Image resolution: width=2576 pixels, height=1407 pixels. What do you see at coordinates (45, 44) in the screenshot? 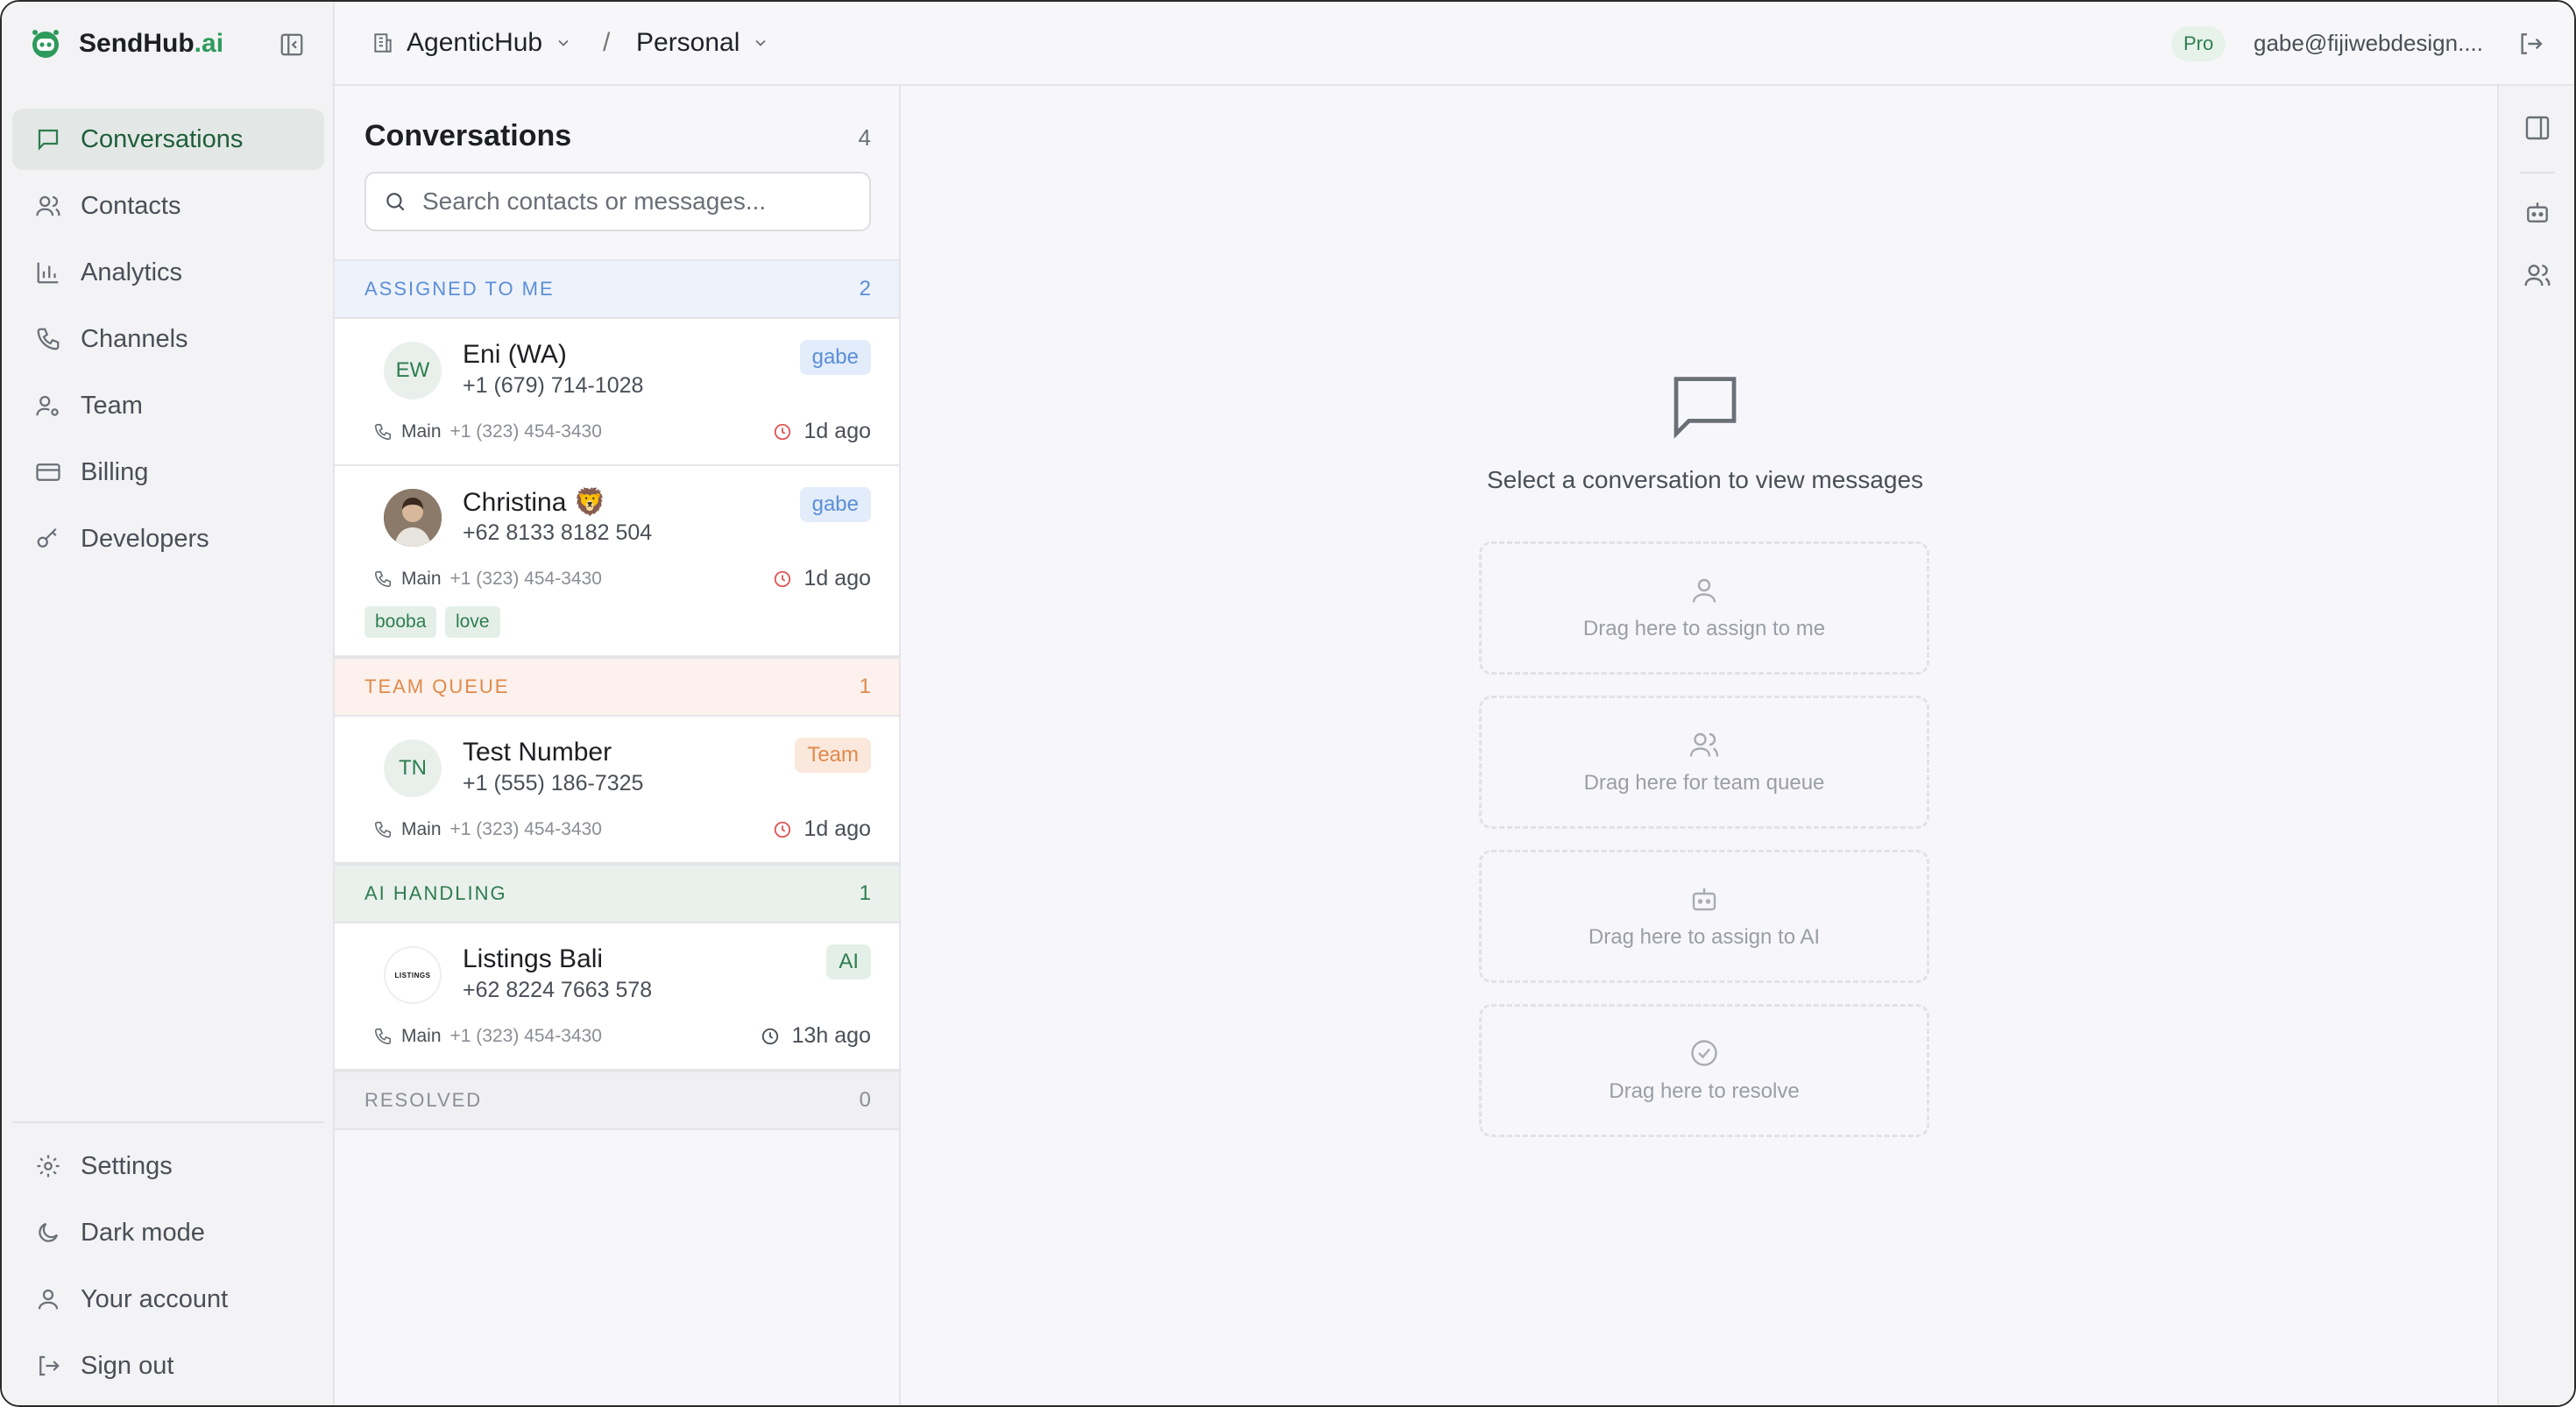
I see `robot-logo-icon` at bounding box center [45, 44].